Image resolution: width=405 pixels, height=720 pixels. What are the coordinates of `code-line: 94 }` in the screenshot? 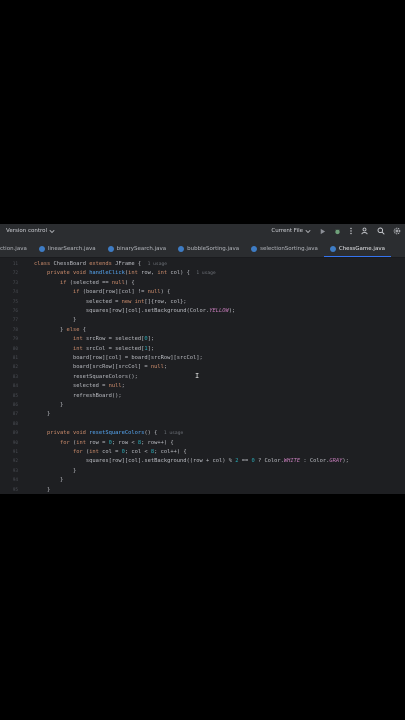 It's located at (202, 480).